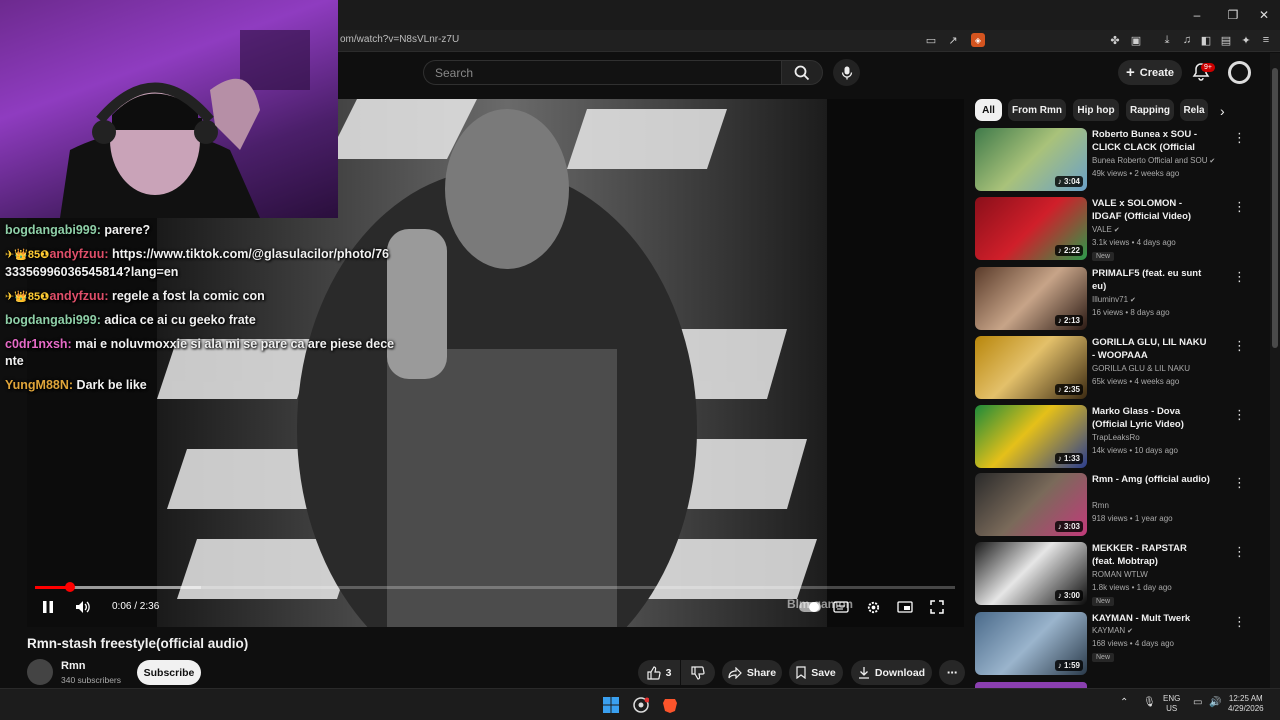 The width and height of the screenshot is (1280, 720). Describe the element at coordinates (1149, 703) in the screenshot. I see `tray-mic-icon: 🎙` at that location.